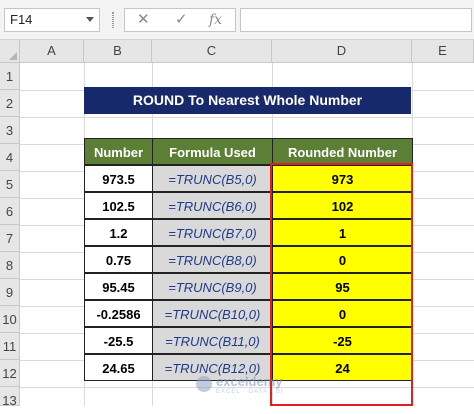 This screenshot has width=474, height=414. What do you see at coordinates (13, 56) in the screenshot?
I see `select-all-icon` at bounding box center [13, 56].